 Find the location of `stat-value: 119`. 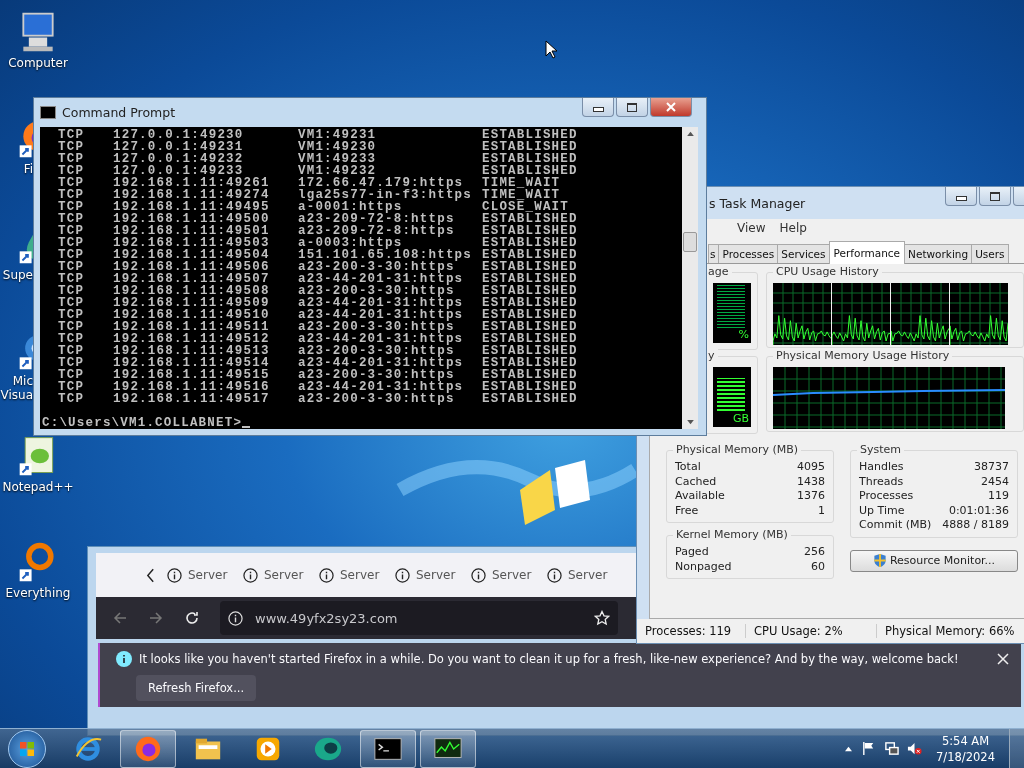

stat-value: 119 is located at coordinates (998, 496).